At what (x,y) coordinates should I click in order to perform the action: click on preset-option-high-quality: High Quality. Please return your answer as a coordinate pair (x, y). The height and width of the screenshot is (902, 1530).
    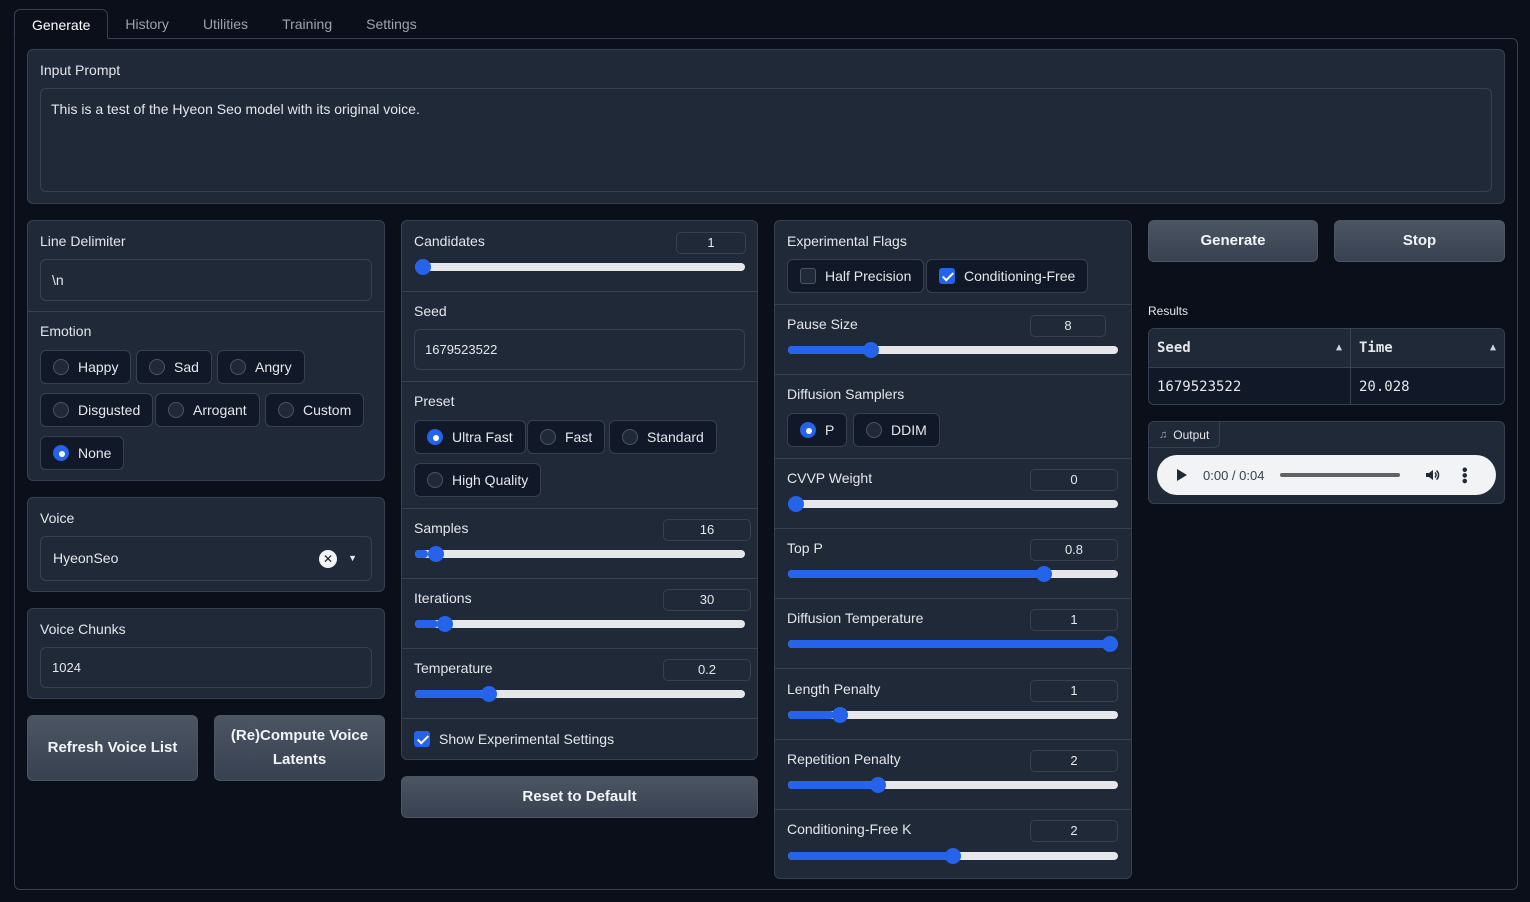
    Looking at the image, I should click on (478, 480).